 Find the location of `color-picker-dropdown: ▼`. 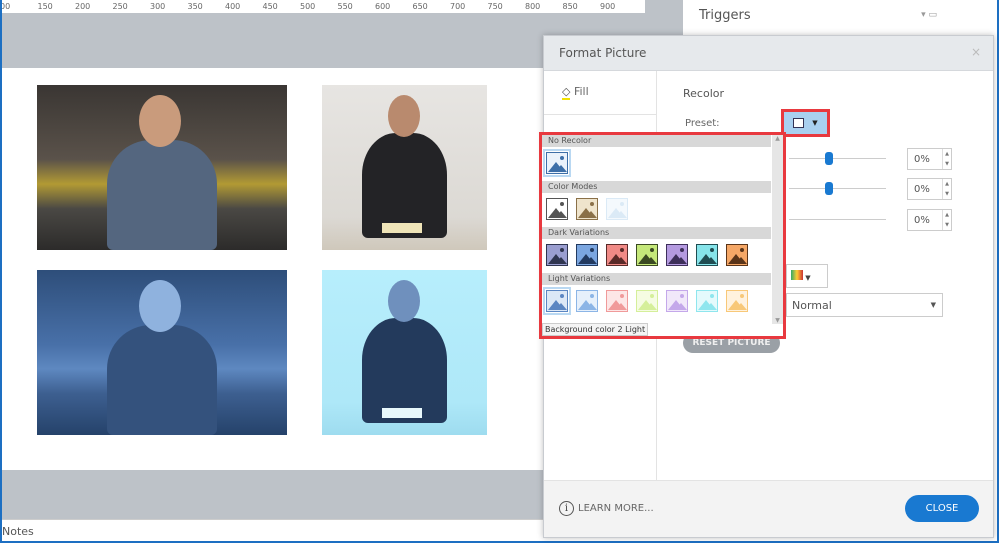

color-picker-dropdown: ▼ is located at coordinates (807, 276).